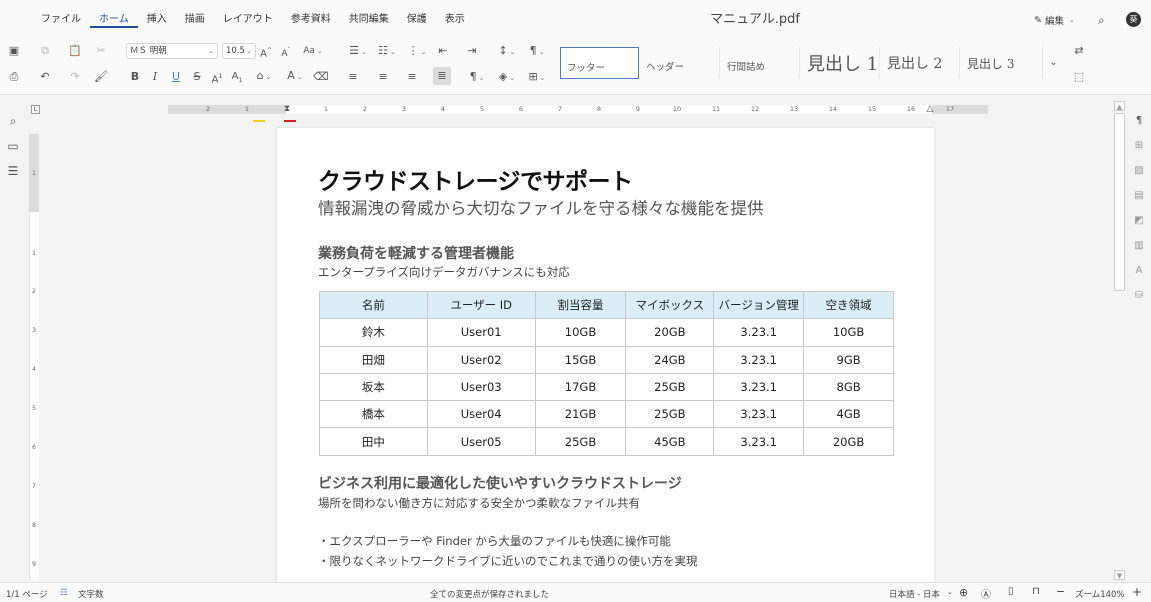 The width and height of the screenshot is (1151, 602). What do you see at coordinates (155, 77) in the screenshot?
I see `italic-icon: I` at bounding box center [155, 77].